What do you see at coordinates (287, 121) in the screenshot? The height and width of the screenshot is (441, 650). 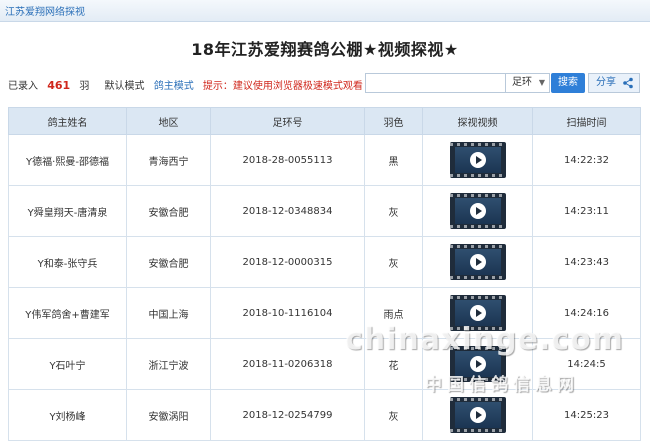 I see `header-ring: 足环号` at bounding box center [287, 121].